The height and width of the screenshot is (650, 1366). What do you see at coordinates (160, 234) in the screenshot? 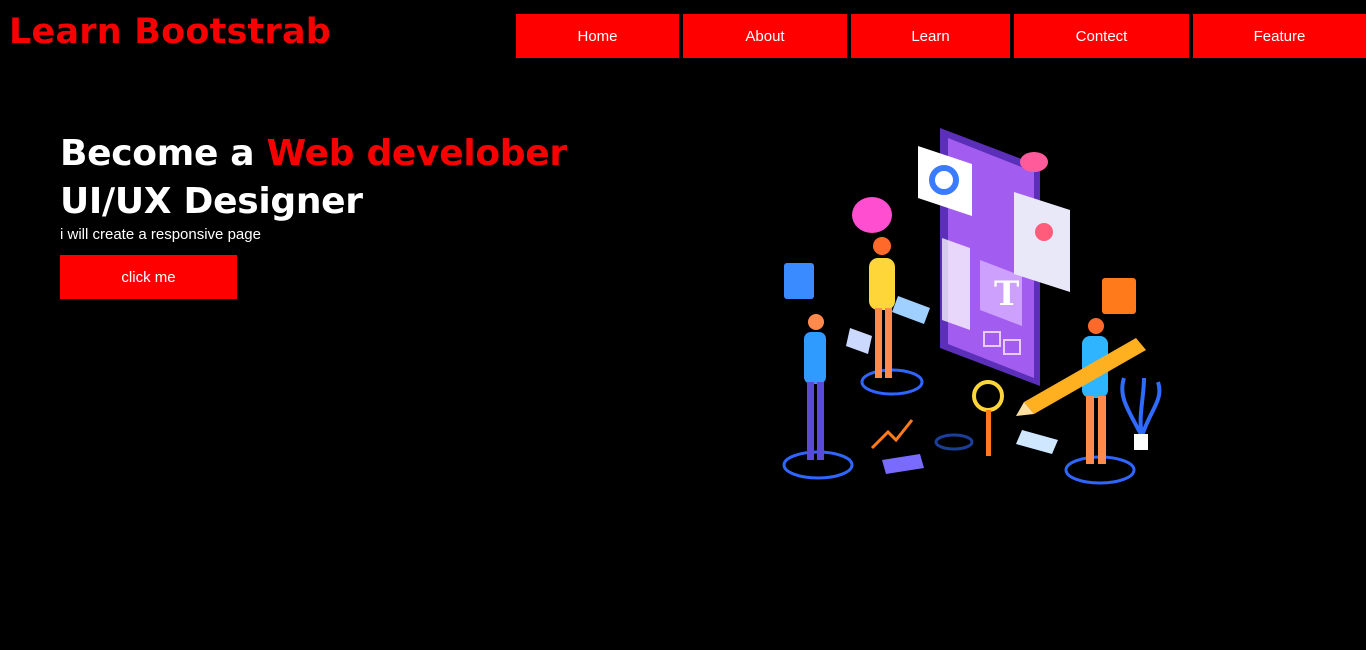
I see `hero-subtitle: i will create a responsive page` at bounding box center [160, 234].